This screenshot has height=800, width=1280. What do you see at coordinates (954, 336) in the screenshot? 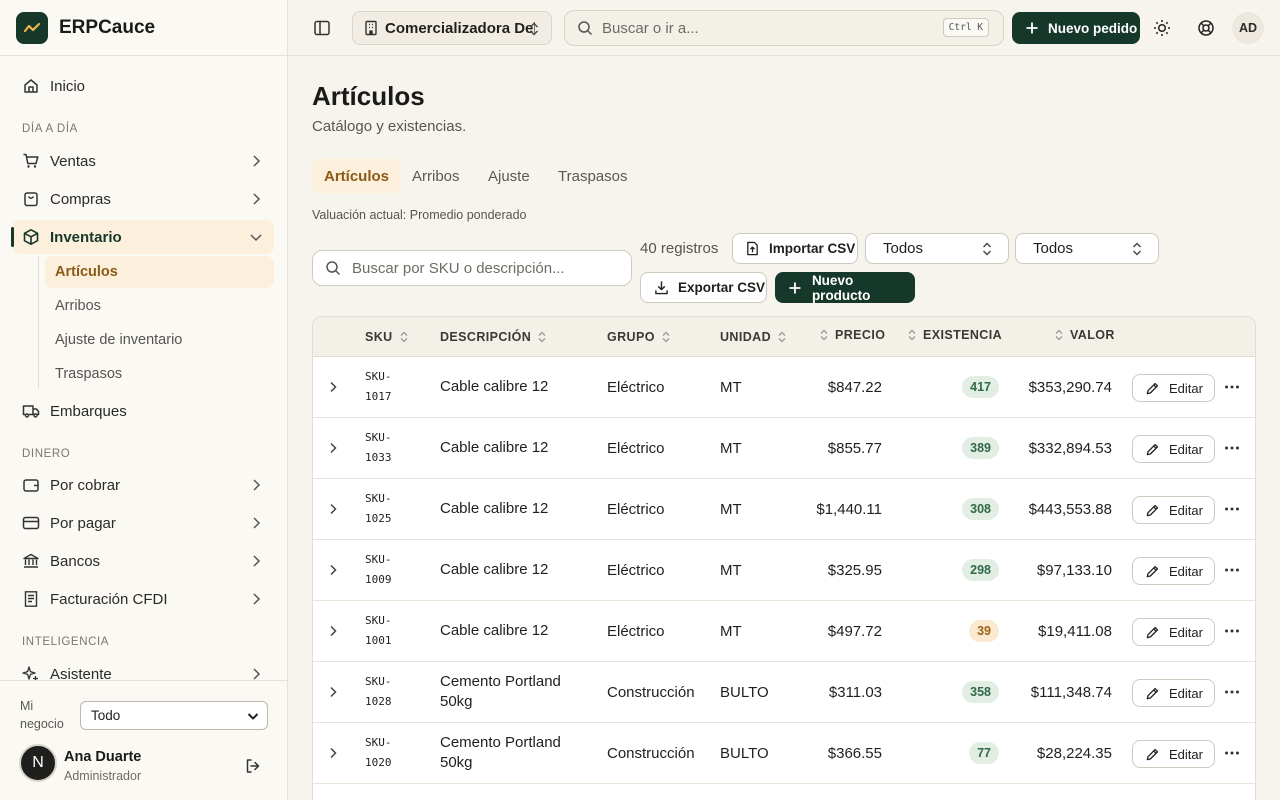
I see `column-header-existencia: EXISTENCIA` at bounding box center [954, 336].